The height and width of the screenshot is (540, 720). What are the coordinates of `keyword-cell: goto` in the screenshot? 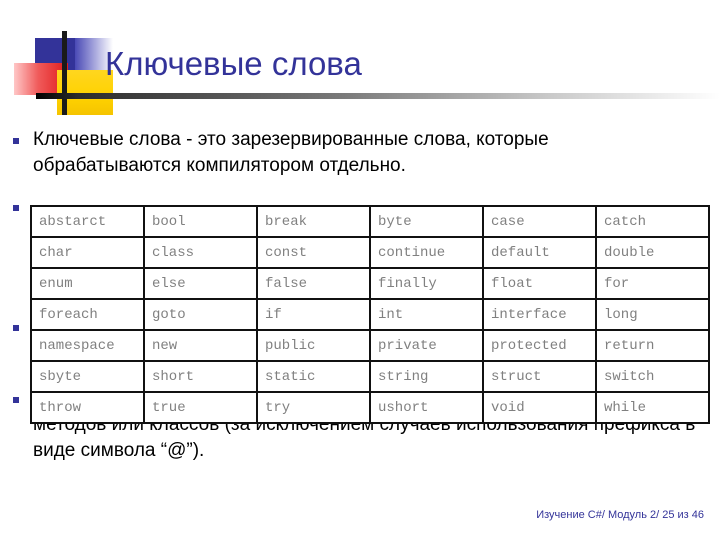 It's located at (200, 314).